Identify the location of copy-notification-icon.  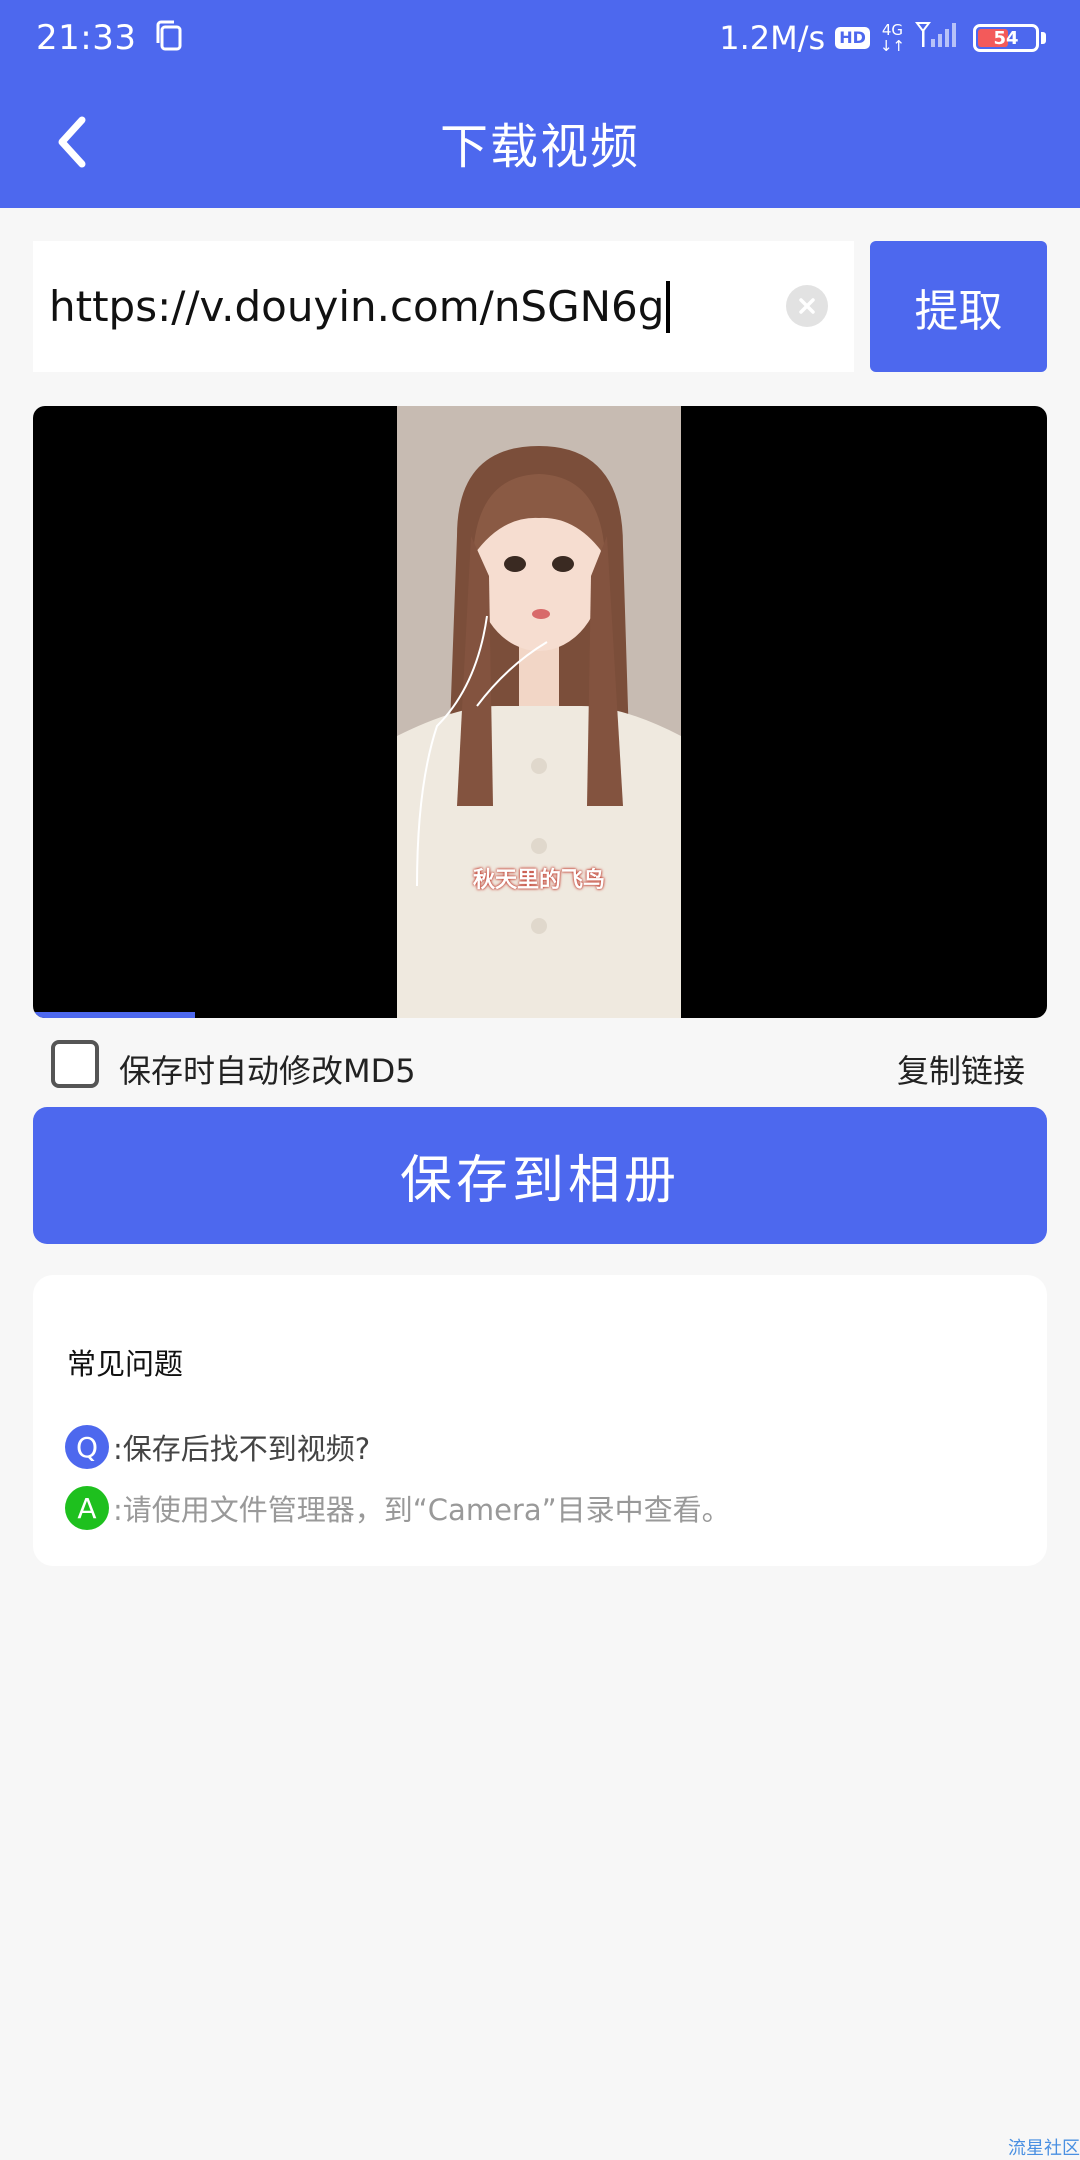
(169, 38).